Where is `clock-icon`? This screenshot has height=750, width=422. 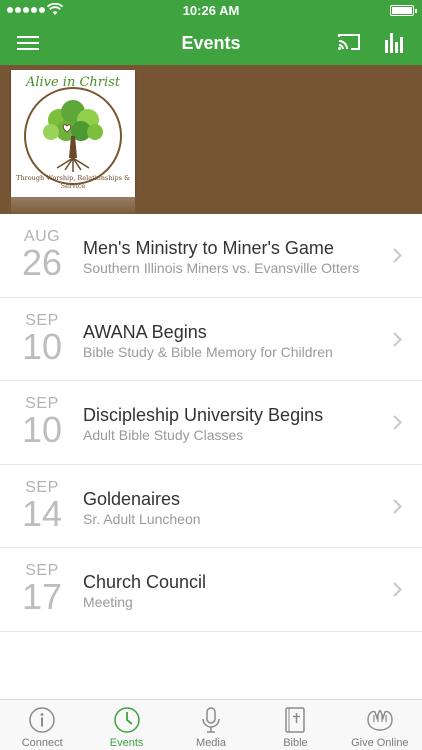
clock-icon is located at coordinates (126, 720).